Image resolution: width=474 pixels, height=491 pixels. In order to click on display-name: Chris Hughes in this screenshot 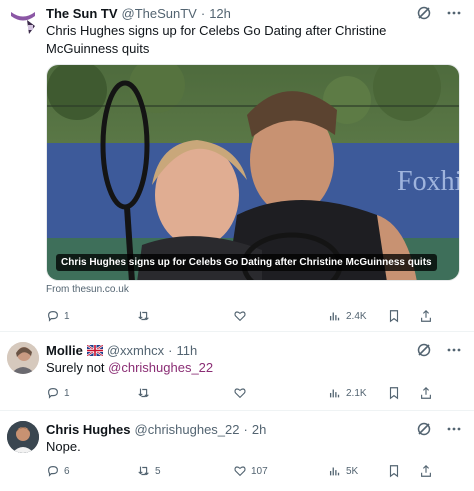, I will do `click(88, 429)`.